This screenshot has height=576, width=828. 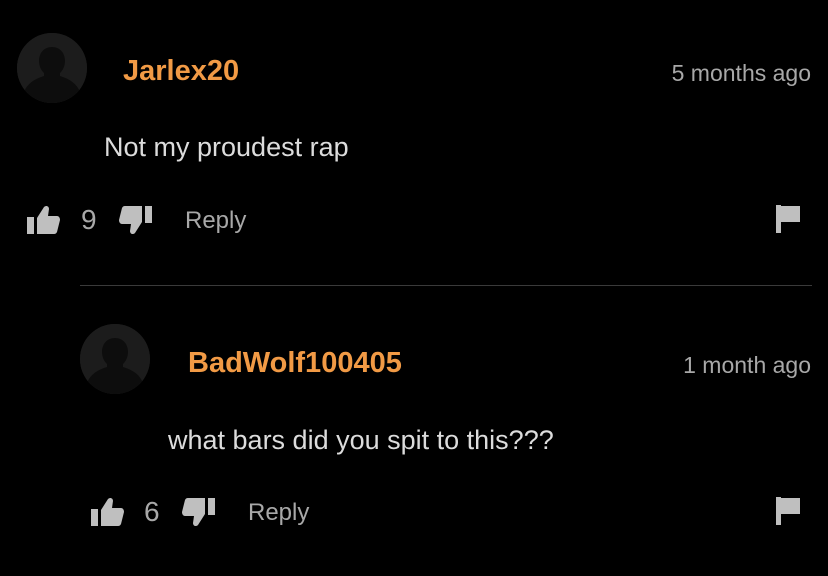 I want to click on like-count: 9, so click(x=89, y=219).